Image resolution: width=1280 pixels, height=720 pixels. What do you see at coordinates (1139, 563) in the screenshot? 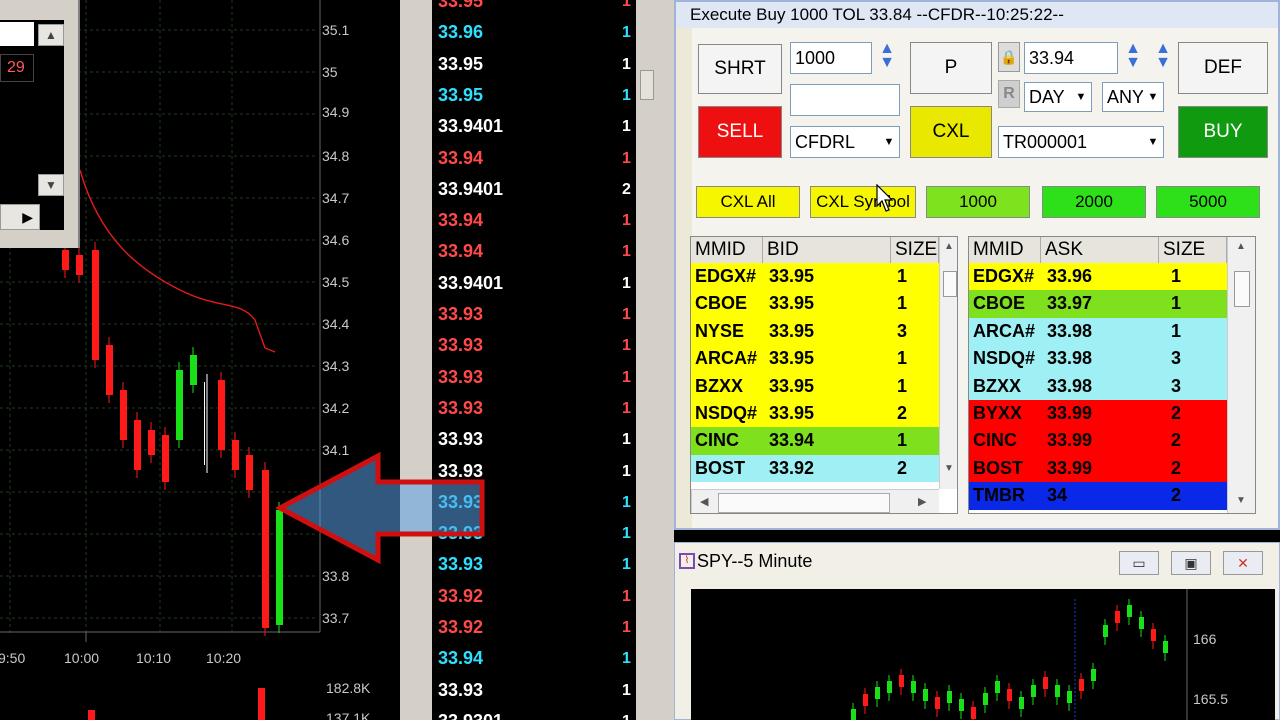
I see `minimize-icon: ▭` at bounding box center [1139, 563].